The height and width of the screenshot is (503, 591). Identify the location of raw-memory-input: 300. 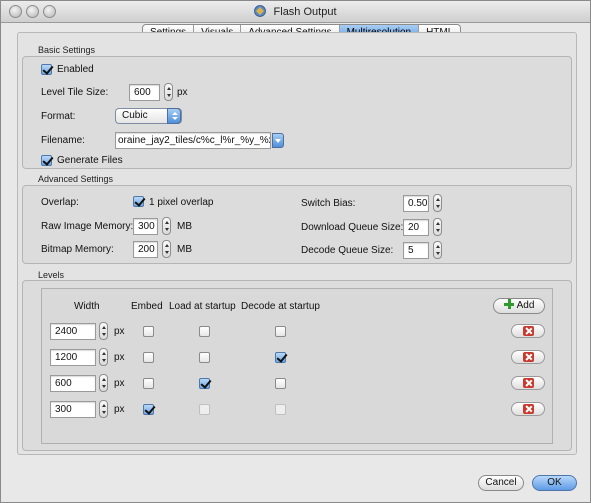
(145, 226).